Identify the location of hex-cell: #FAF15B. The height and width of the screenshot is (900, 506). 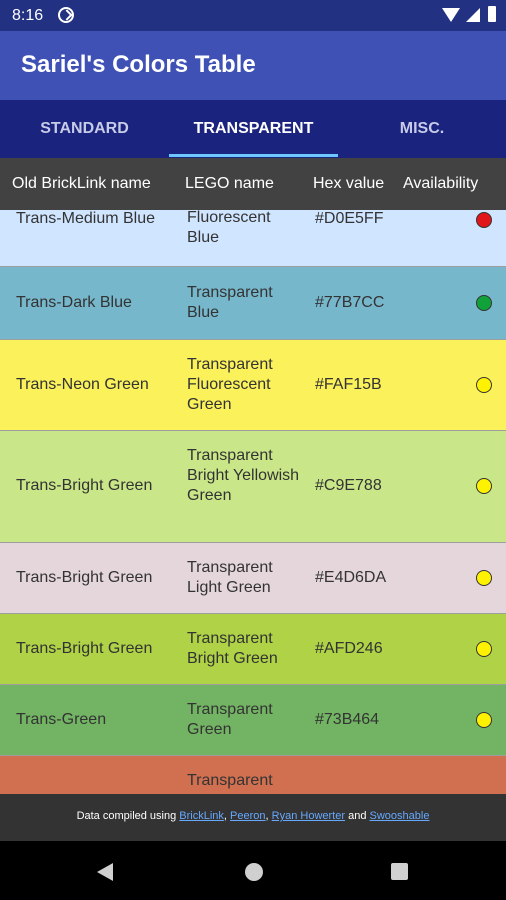
(348, 384).